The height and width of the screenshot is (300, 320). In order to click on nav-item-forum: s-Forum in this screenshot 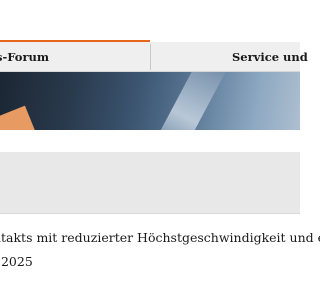, I will do `click(24, 57)`.